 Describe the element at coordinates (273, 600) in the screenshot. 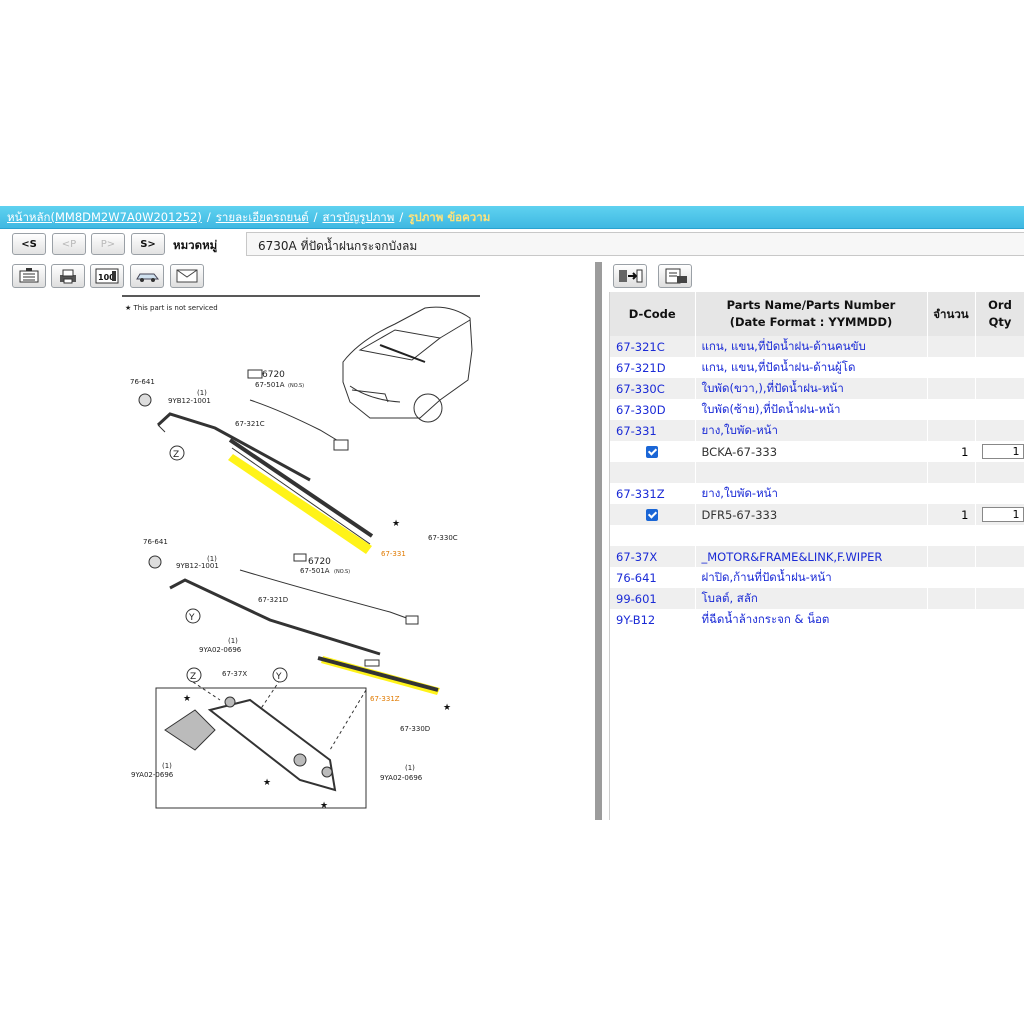

I see `callout-67-321d: 67-321D` at that location.